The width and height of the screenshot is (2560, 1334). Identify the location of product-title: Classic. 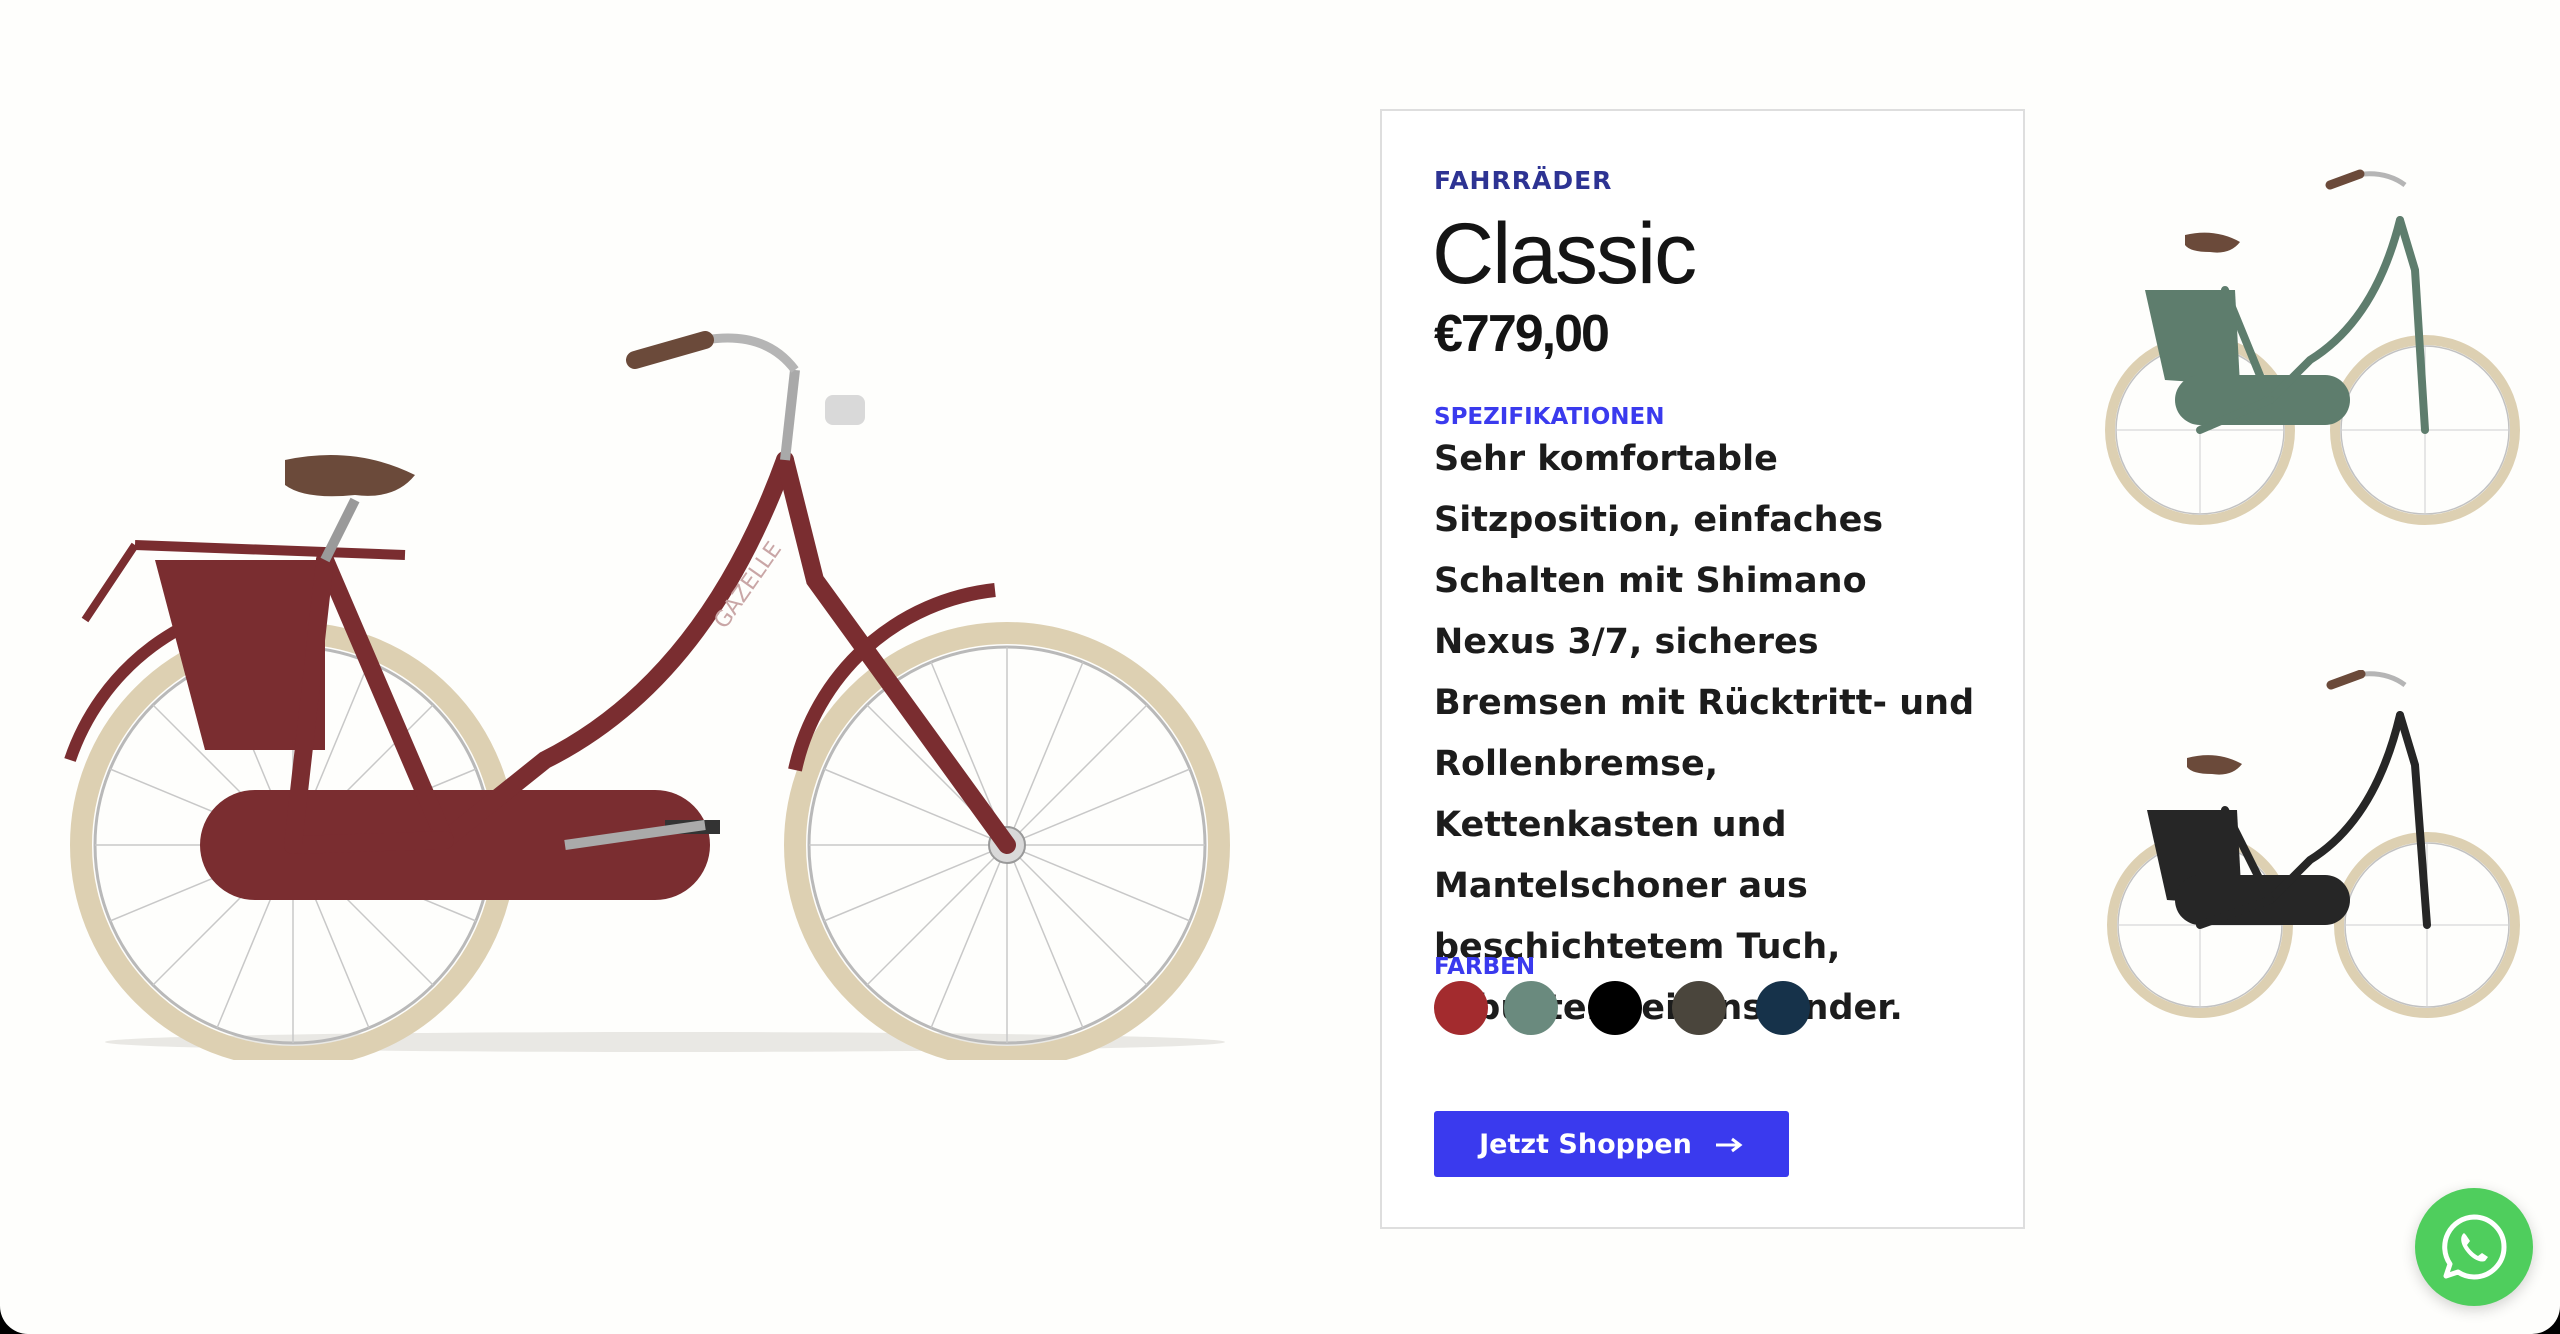
(1564, 254).